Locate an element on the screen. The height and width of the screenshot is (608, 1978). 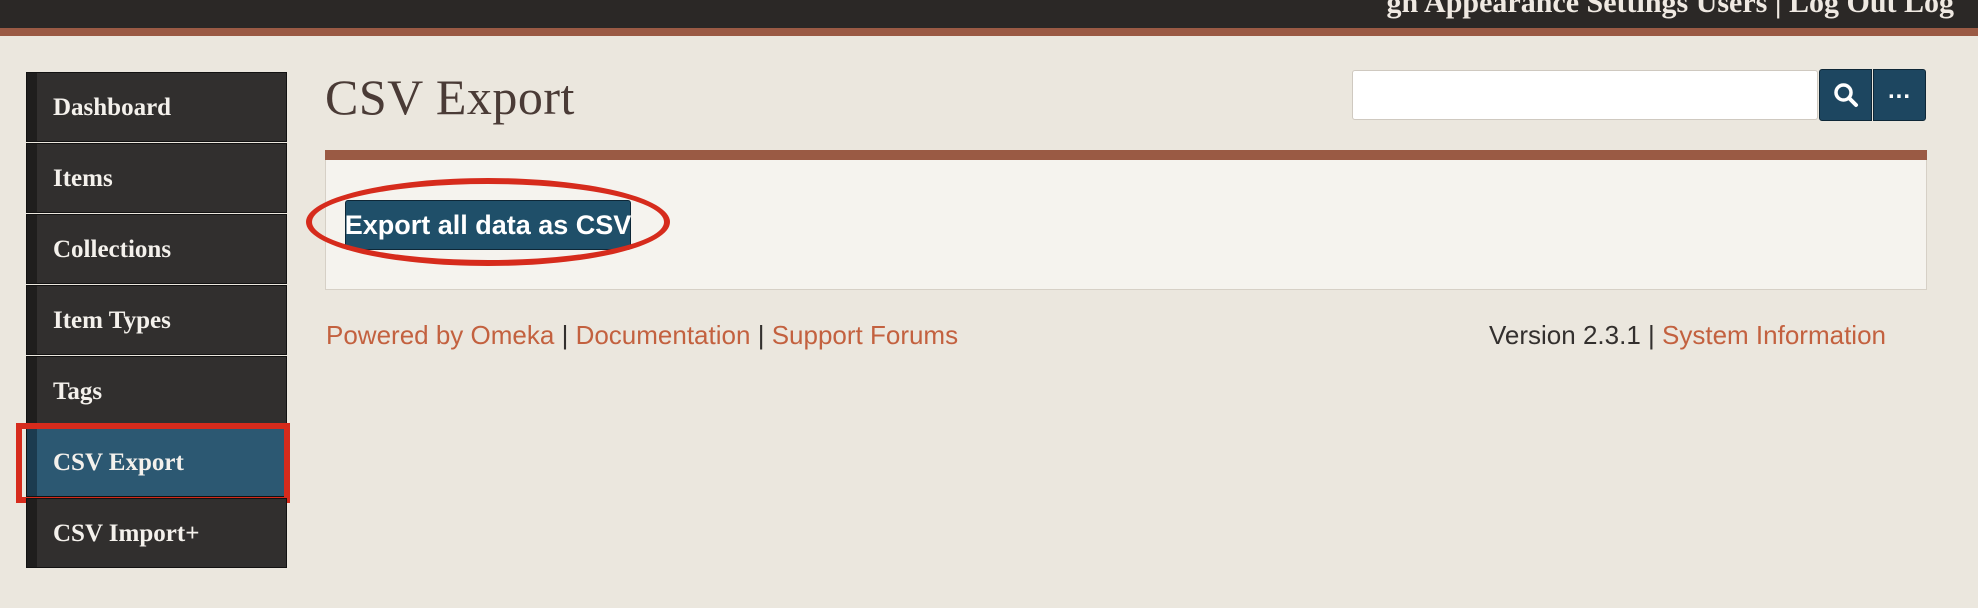
top-bar-stripe is located at coordinates (989, 32).